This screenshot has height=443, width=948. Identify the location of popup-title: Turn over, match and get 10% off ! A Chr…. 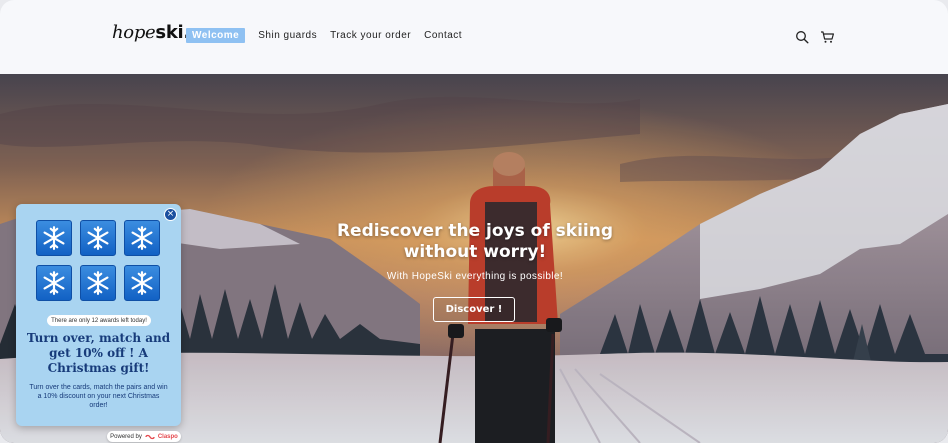
(98, 353).